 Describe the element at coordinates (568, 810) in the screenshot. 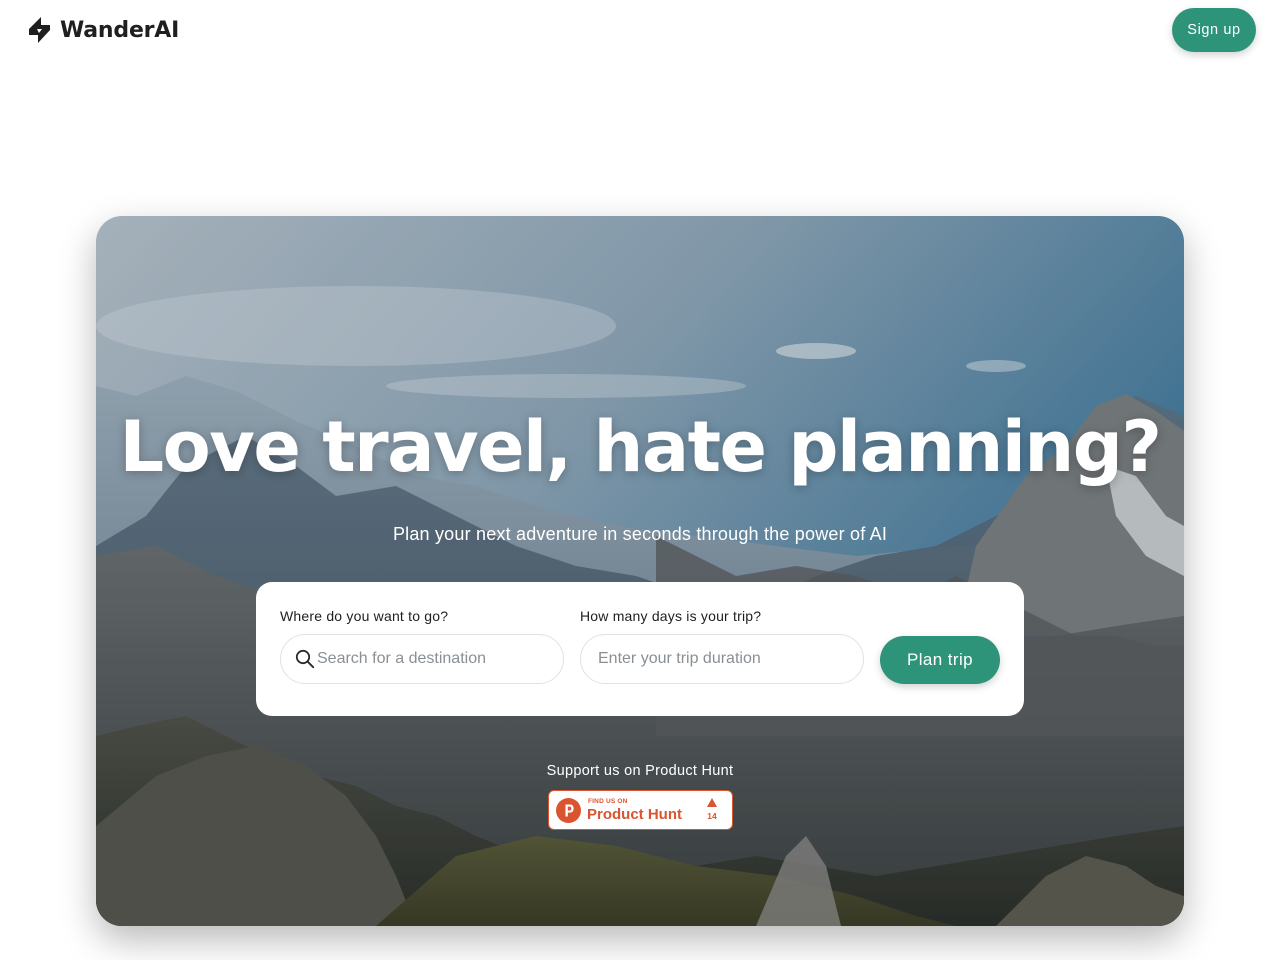

I see `product-hunt-icon` at that location.